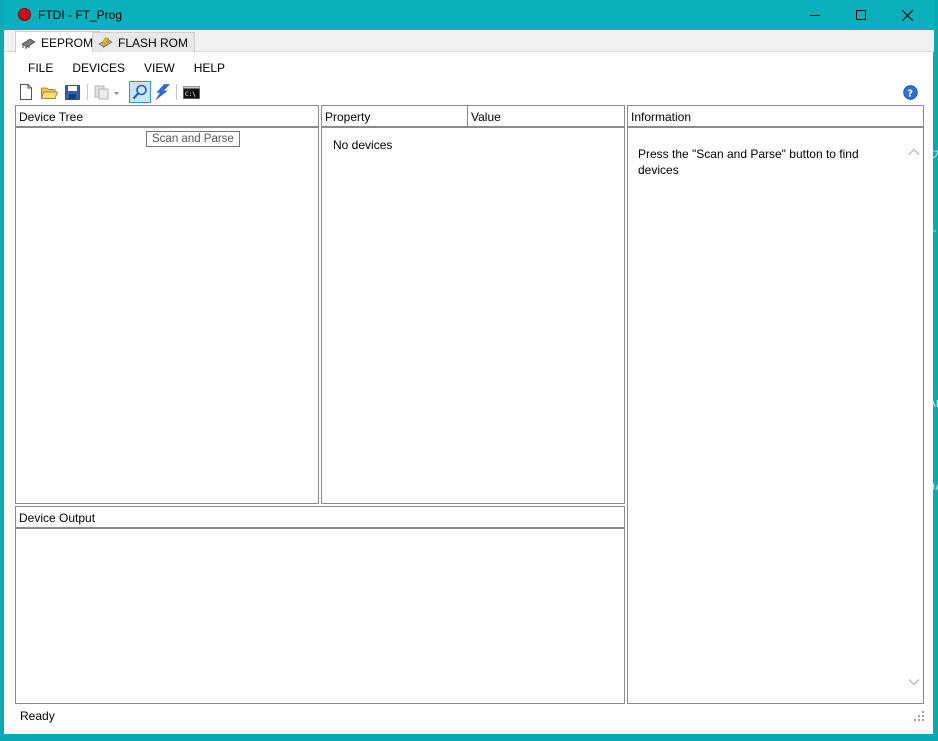 The image size is (938, 741). I want to click on scan-and-parse-button, so click(140, 92).